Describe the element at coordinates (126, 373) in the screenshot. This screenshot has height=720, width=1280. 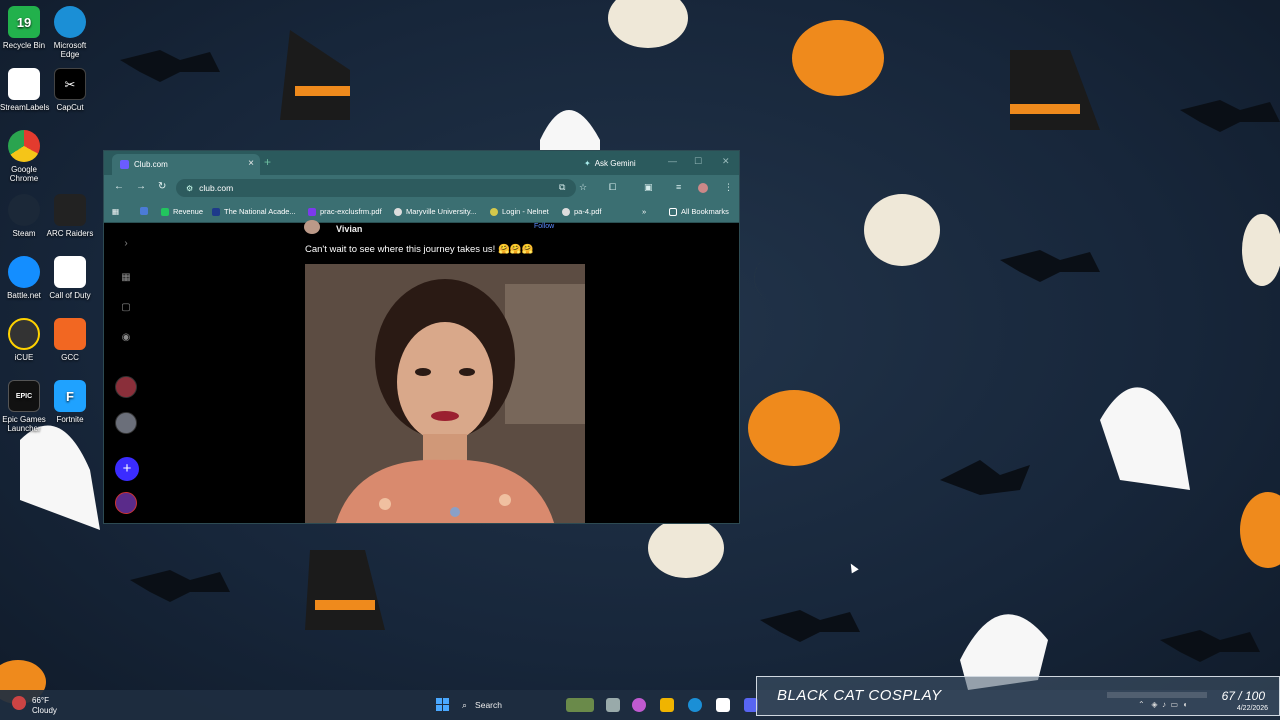
I see `side-rail: › ▦ ▢ ◉ +` at that location.